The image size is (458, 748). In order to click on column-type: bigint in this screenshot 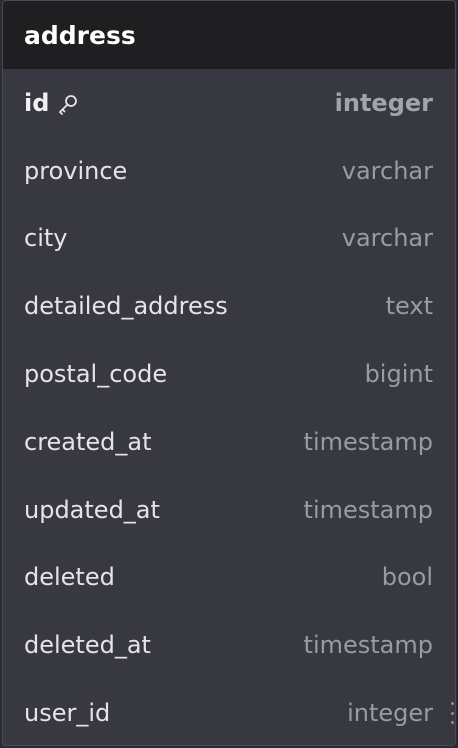, I will do `click(398, 374)`.